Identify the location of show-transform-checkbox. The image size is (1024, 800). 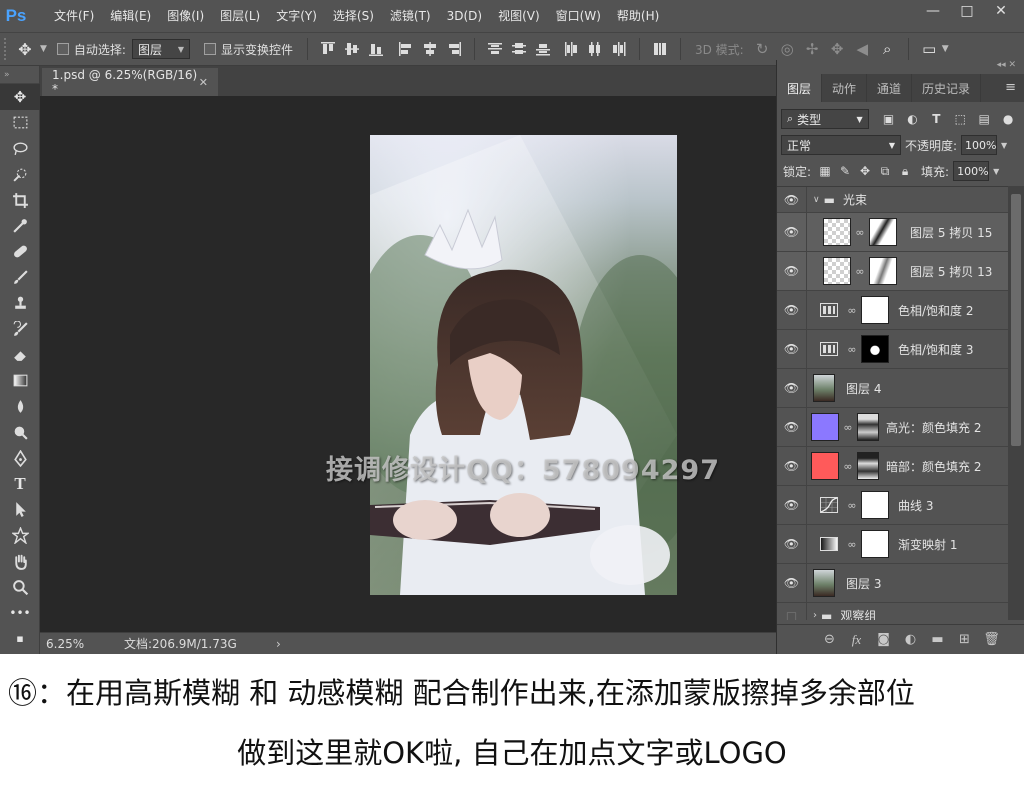
(209, 49).